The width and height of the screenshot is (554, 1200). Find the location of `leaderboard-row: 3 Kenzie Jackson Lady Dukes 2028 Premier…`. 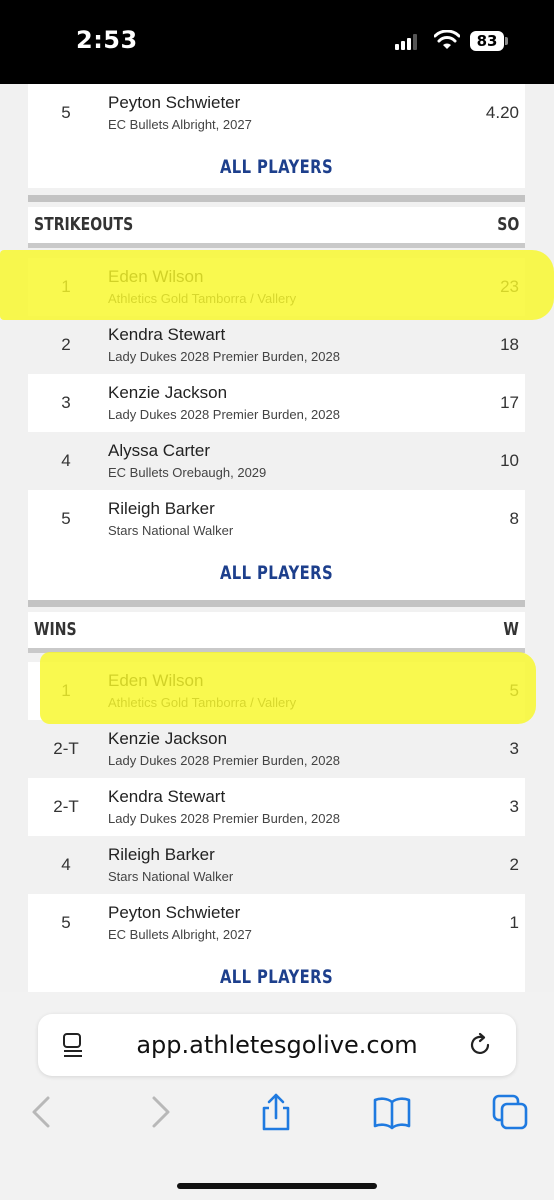

leaderboard-row: 3 Kenzie Jackson Lady Dukes 2028 Premier… is located at coordinates (276, 403).